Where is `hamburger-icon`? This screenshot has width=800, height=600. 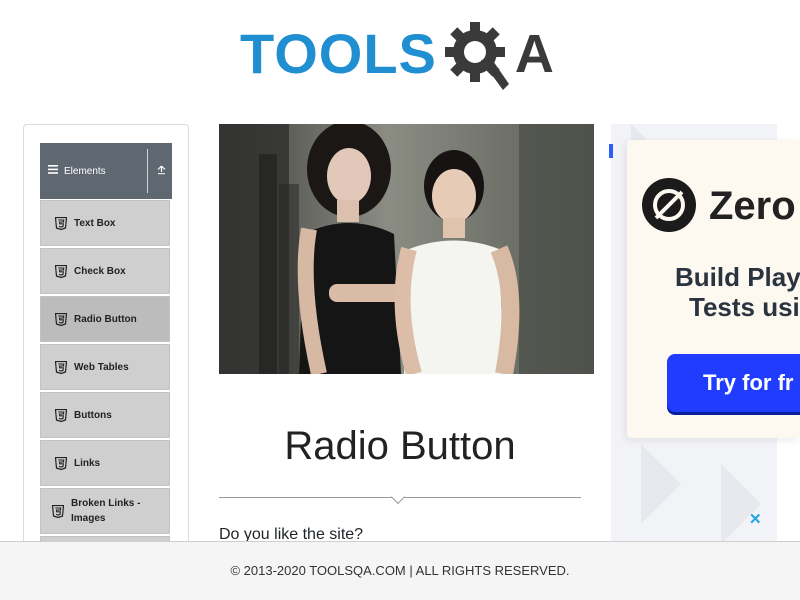
hamburger-icon is located at coordinates (54, 171).